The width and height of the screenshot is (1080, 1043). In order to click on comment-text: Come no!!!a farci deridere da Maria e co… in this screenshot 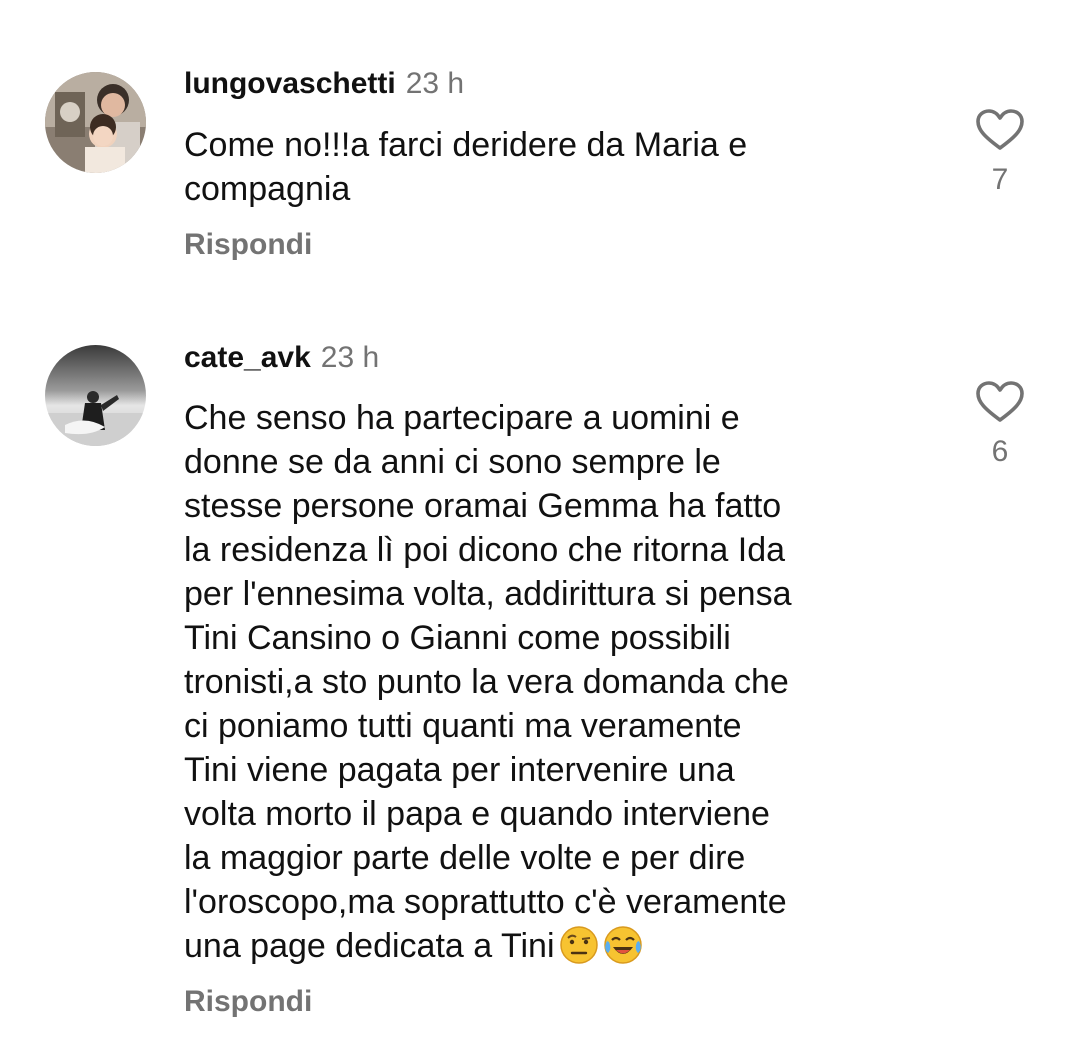, I will do `click(466, 167)`.